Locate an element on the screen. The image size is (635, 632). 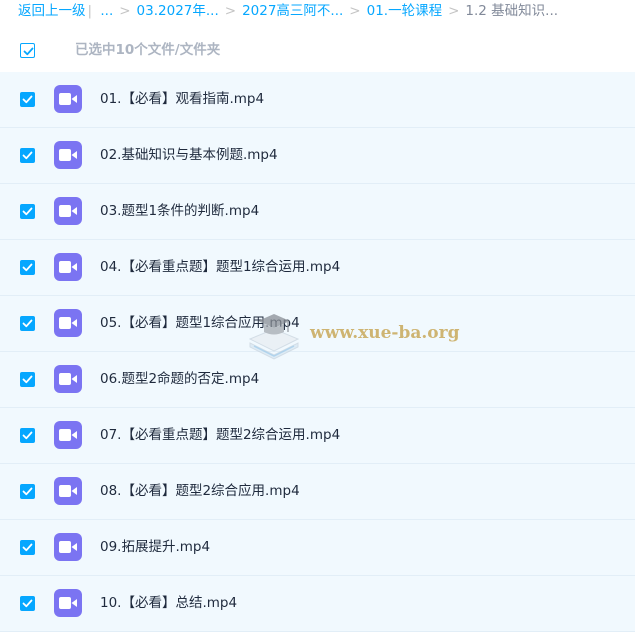
file-name: 08.【必看】题型2综合应用.mp4 is located at coordinates (200, 491).